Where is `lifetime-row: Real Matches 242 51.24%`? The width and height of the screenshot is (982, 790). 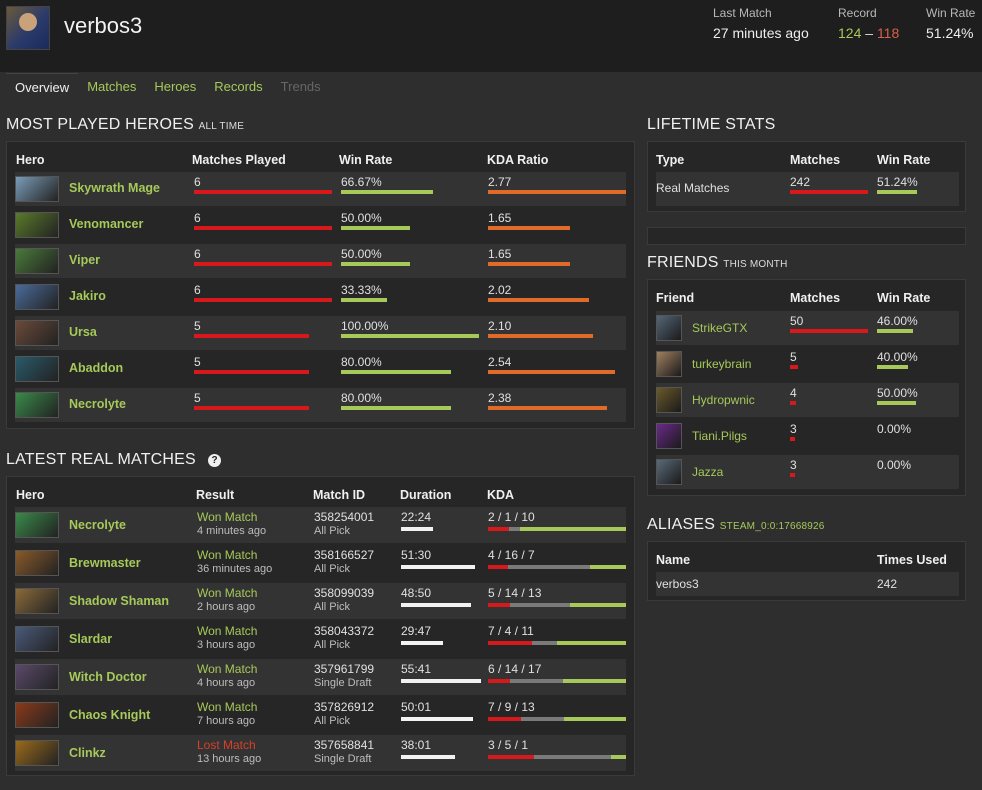 lifetime-row: Real Matches 242 51.24% is located at coordinates (807, 189).